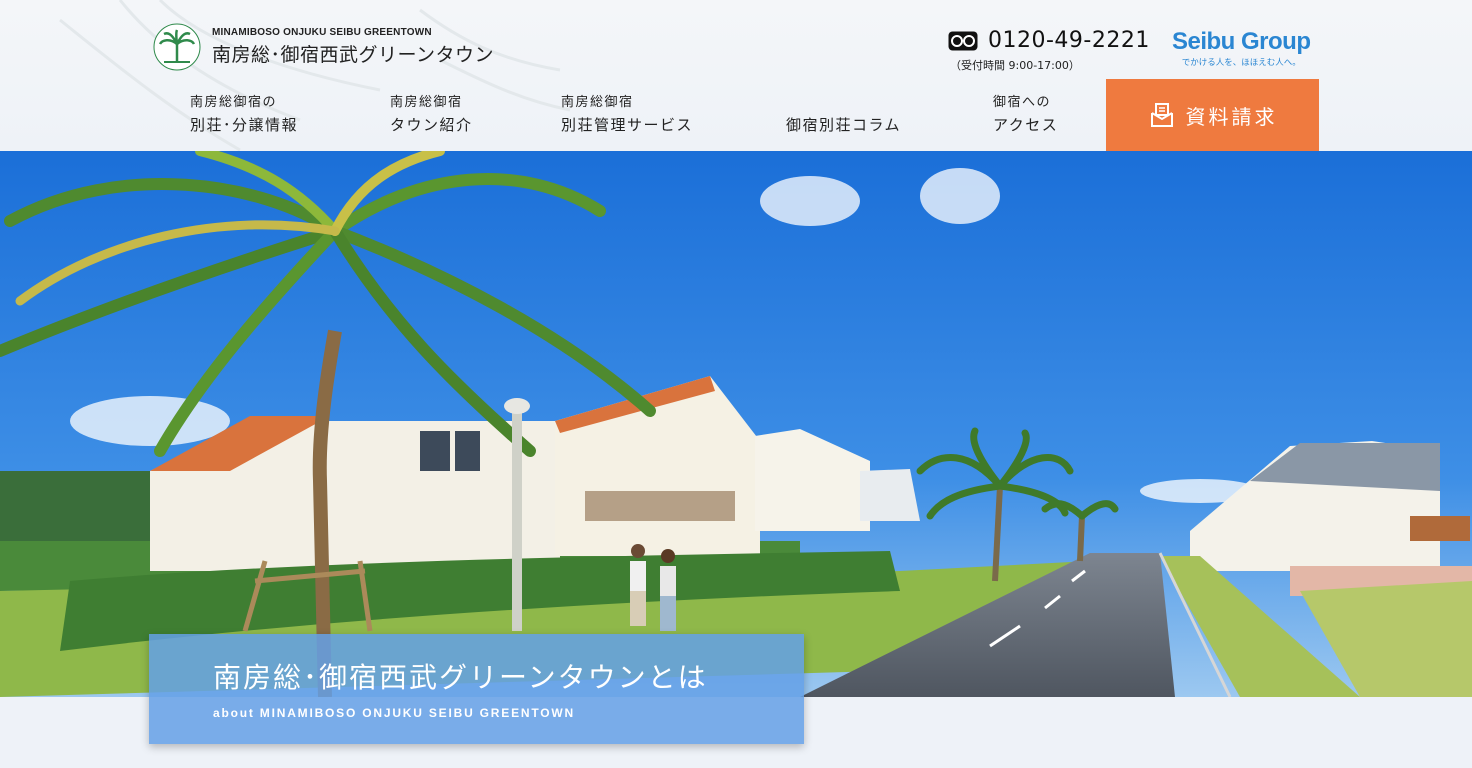 Image resolution: width=1472 pixels, height=768 pixels. I want to click on nav-item-villa-sales: 南房総御宿の 別荘･分譲情報, so click(244, 114).